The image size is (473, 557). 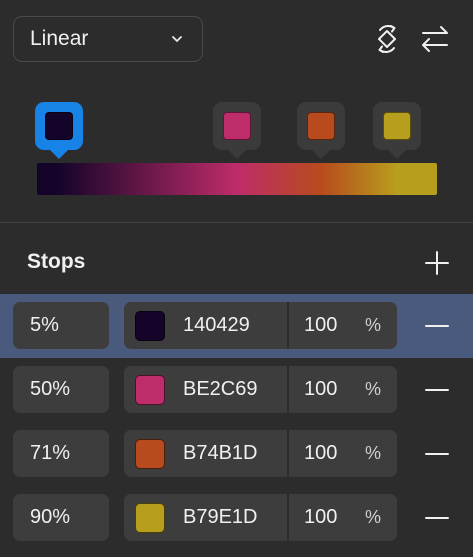 I want to click on stop-row: 71% B74B1D 100 %, so click(x=236, y=454).